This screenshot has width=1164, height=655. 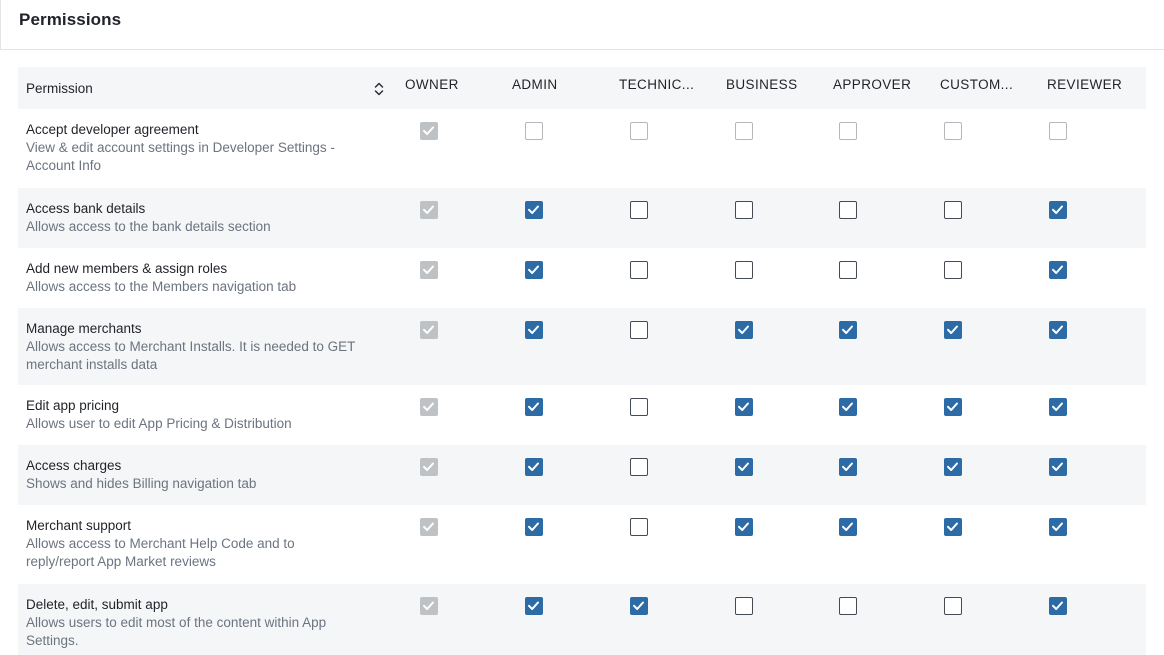 What do you see at coordinates (59, 88) in the screenshot?
I see `permission-column-header: Permission` at bounding box center [59, 88].